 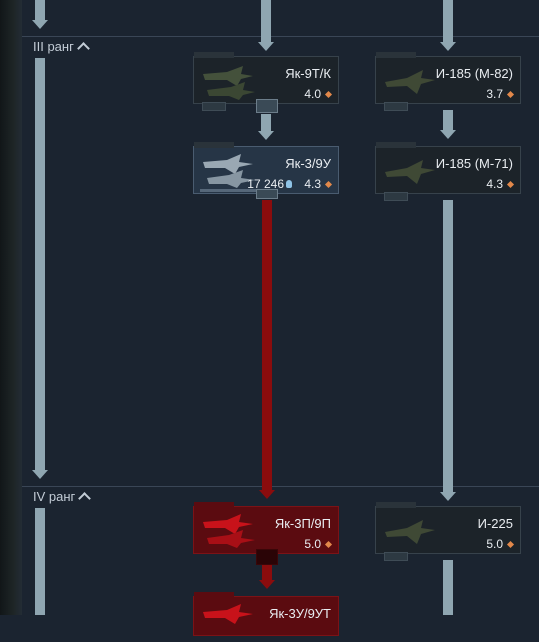 I want to click on vehicle-name: И-185 (М-71), so click(x=474, y=163).